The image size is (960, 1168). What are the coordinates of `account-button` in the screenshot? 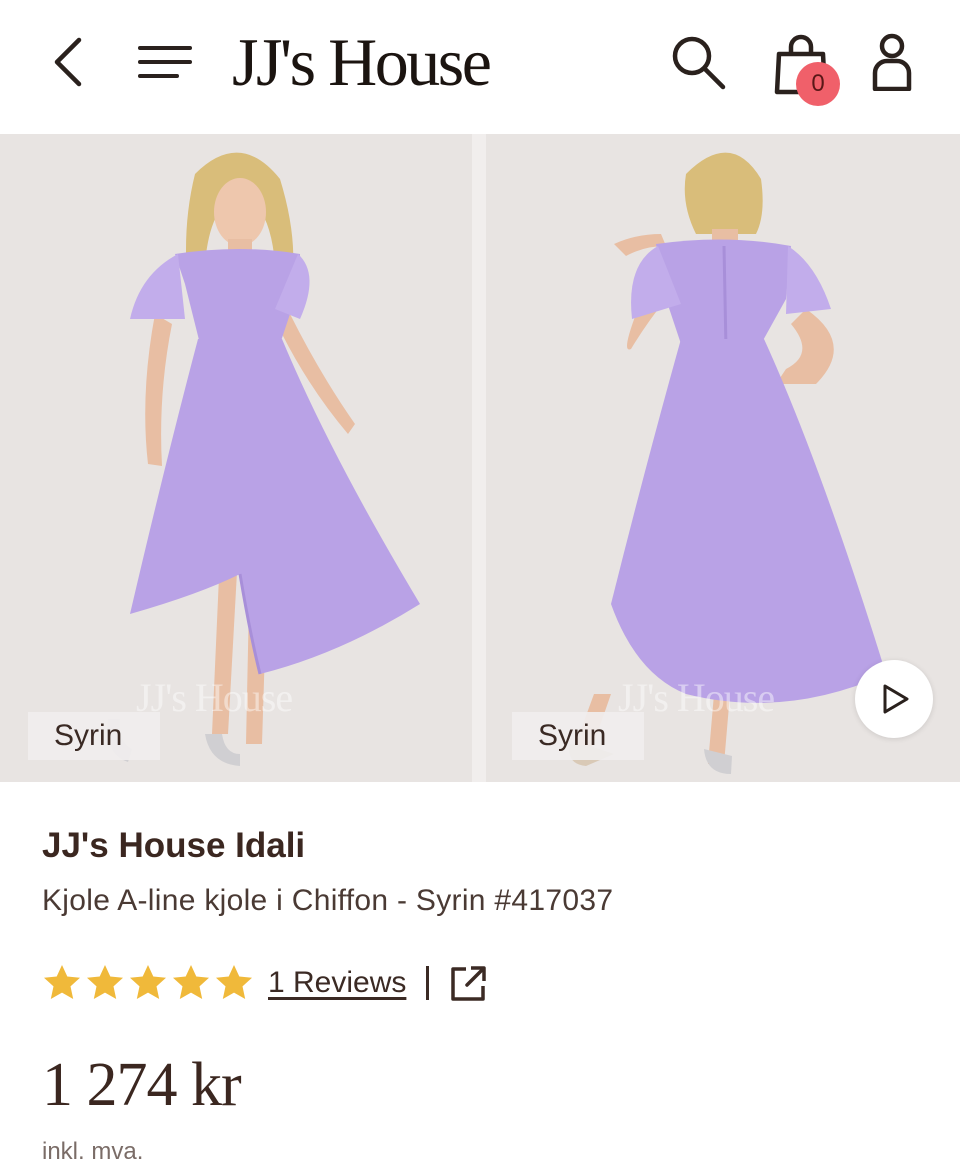 It's located at (892, 62).